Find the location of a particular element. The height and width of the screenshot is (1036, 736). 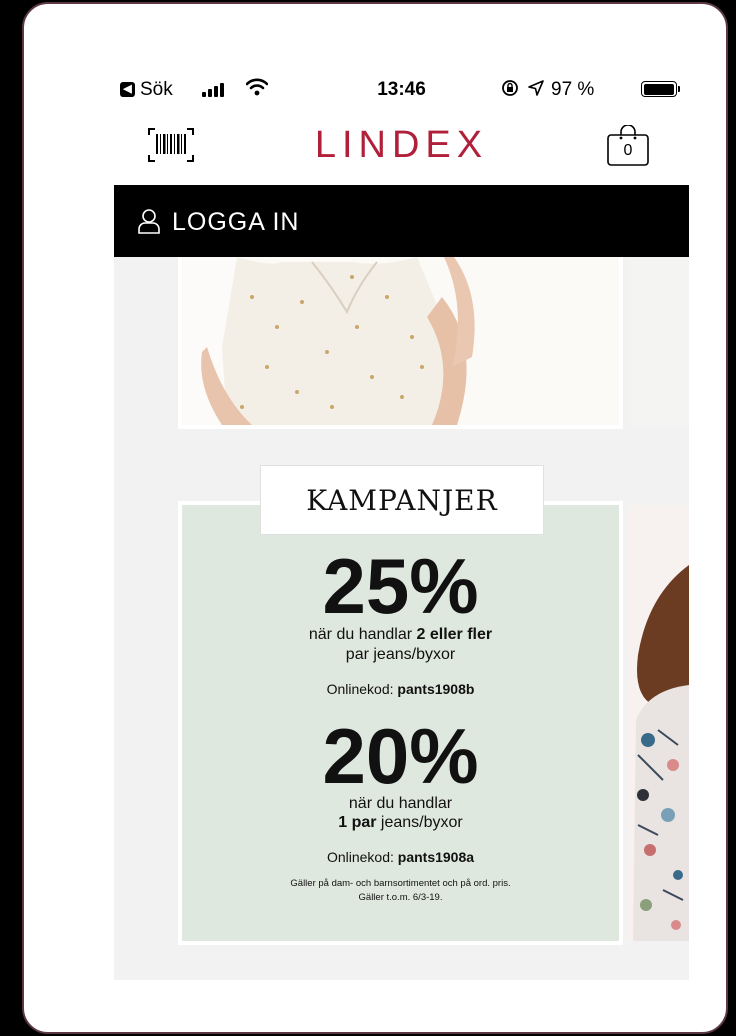

blouse-illustration is located at coordinates (400, 341).